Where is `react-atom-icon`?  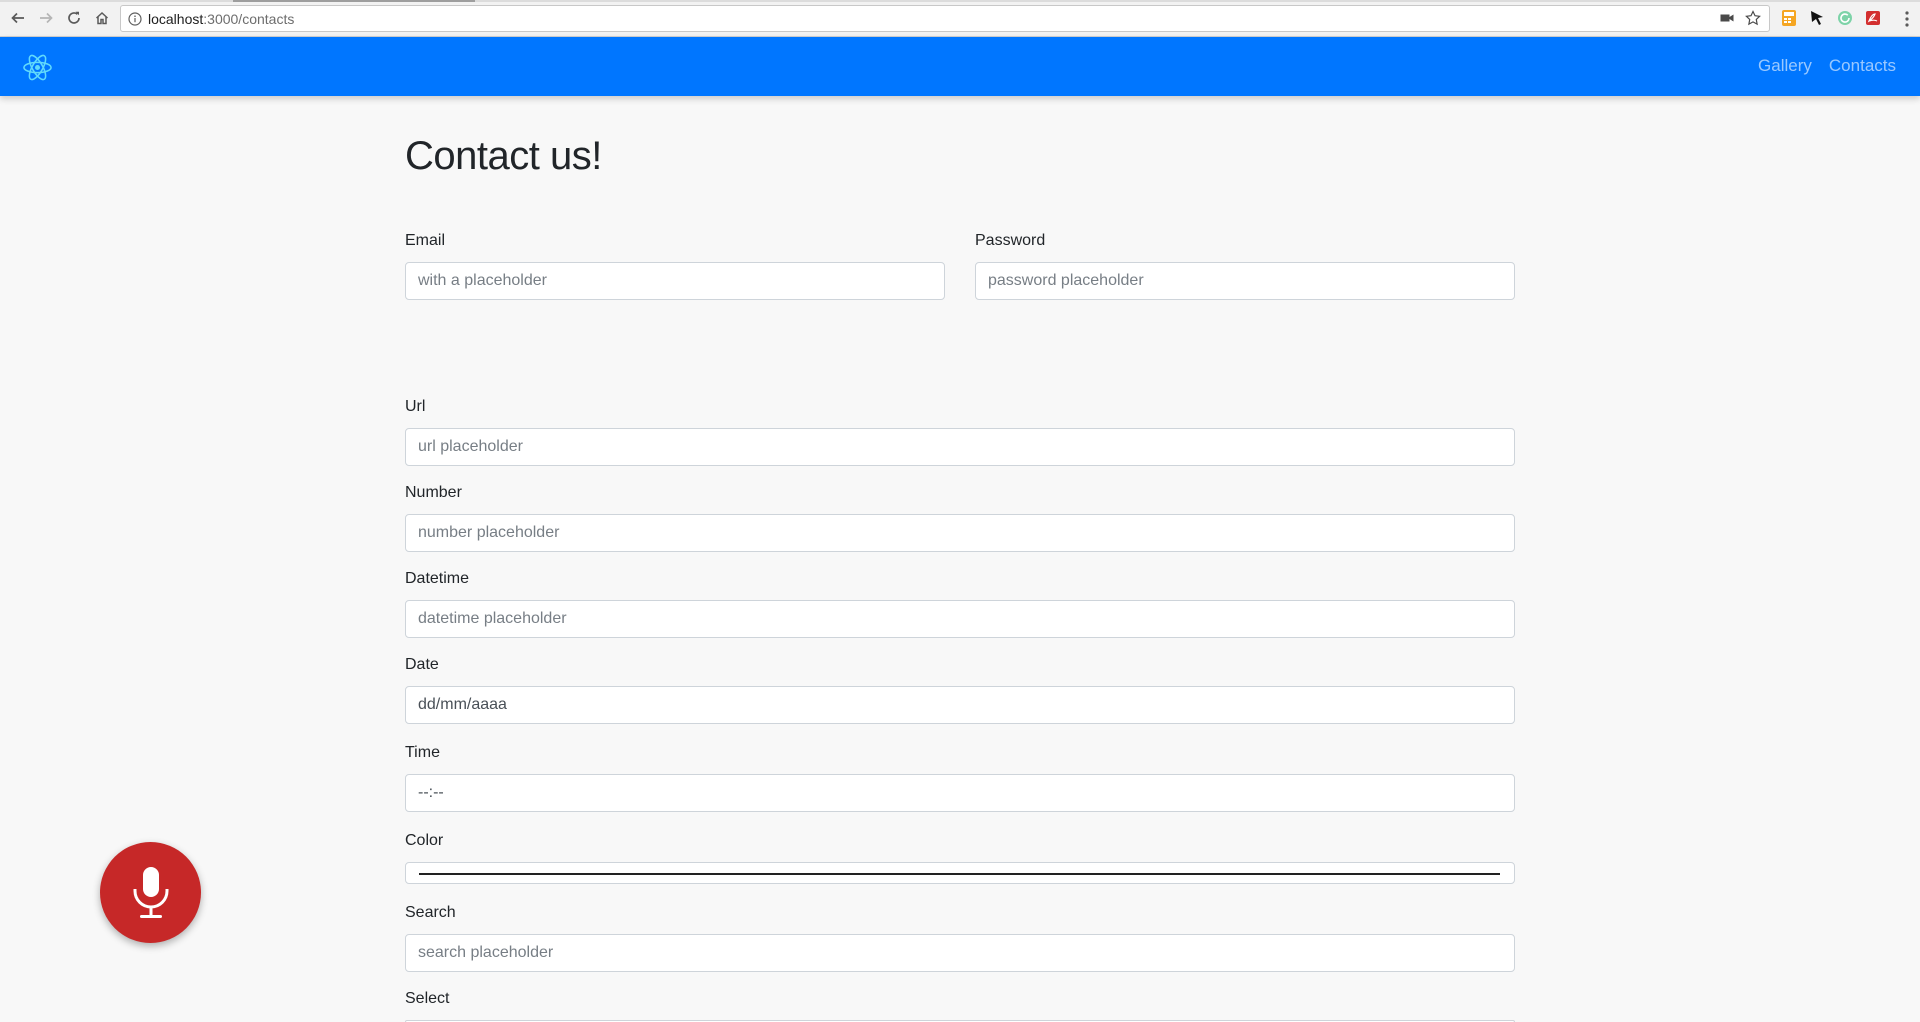 react-atom-icon is located at coordinates (37, 67).